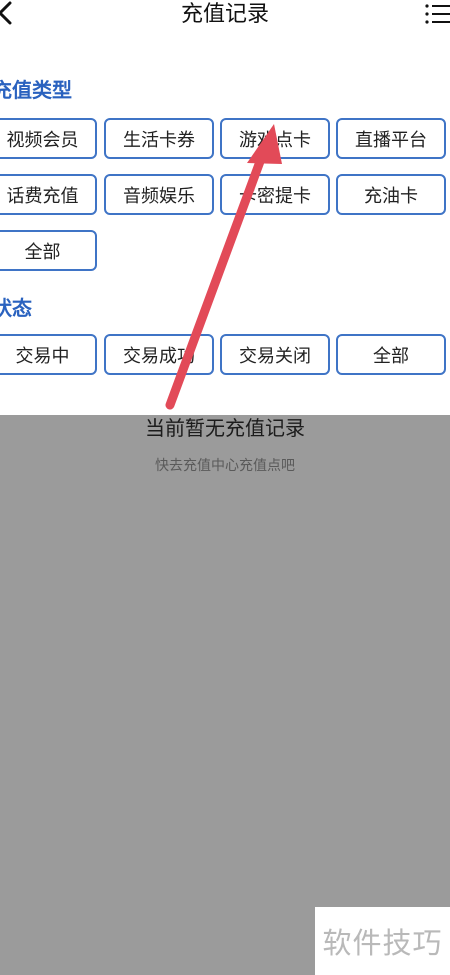 The image size is (450, 975). What do you see at coordinates (159, 138) in the screenshot?
I see `chip-life-coupon: 生活卡券` at bounding box center [159, 138].